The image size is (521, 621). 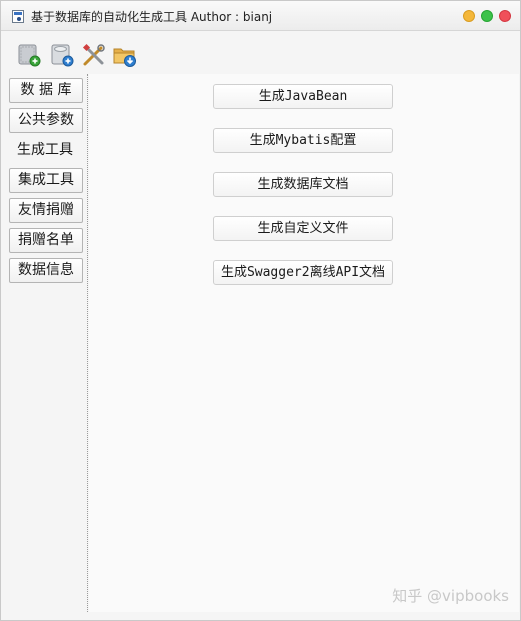 What do you see at coordinates (46, 180) in the screenshot?
I see `sidebar-item-integration-tools: 集成工具` at bounding box center [46, 180].